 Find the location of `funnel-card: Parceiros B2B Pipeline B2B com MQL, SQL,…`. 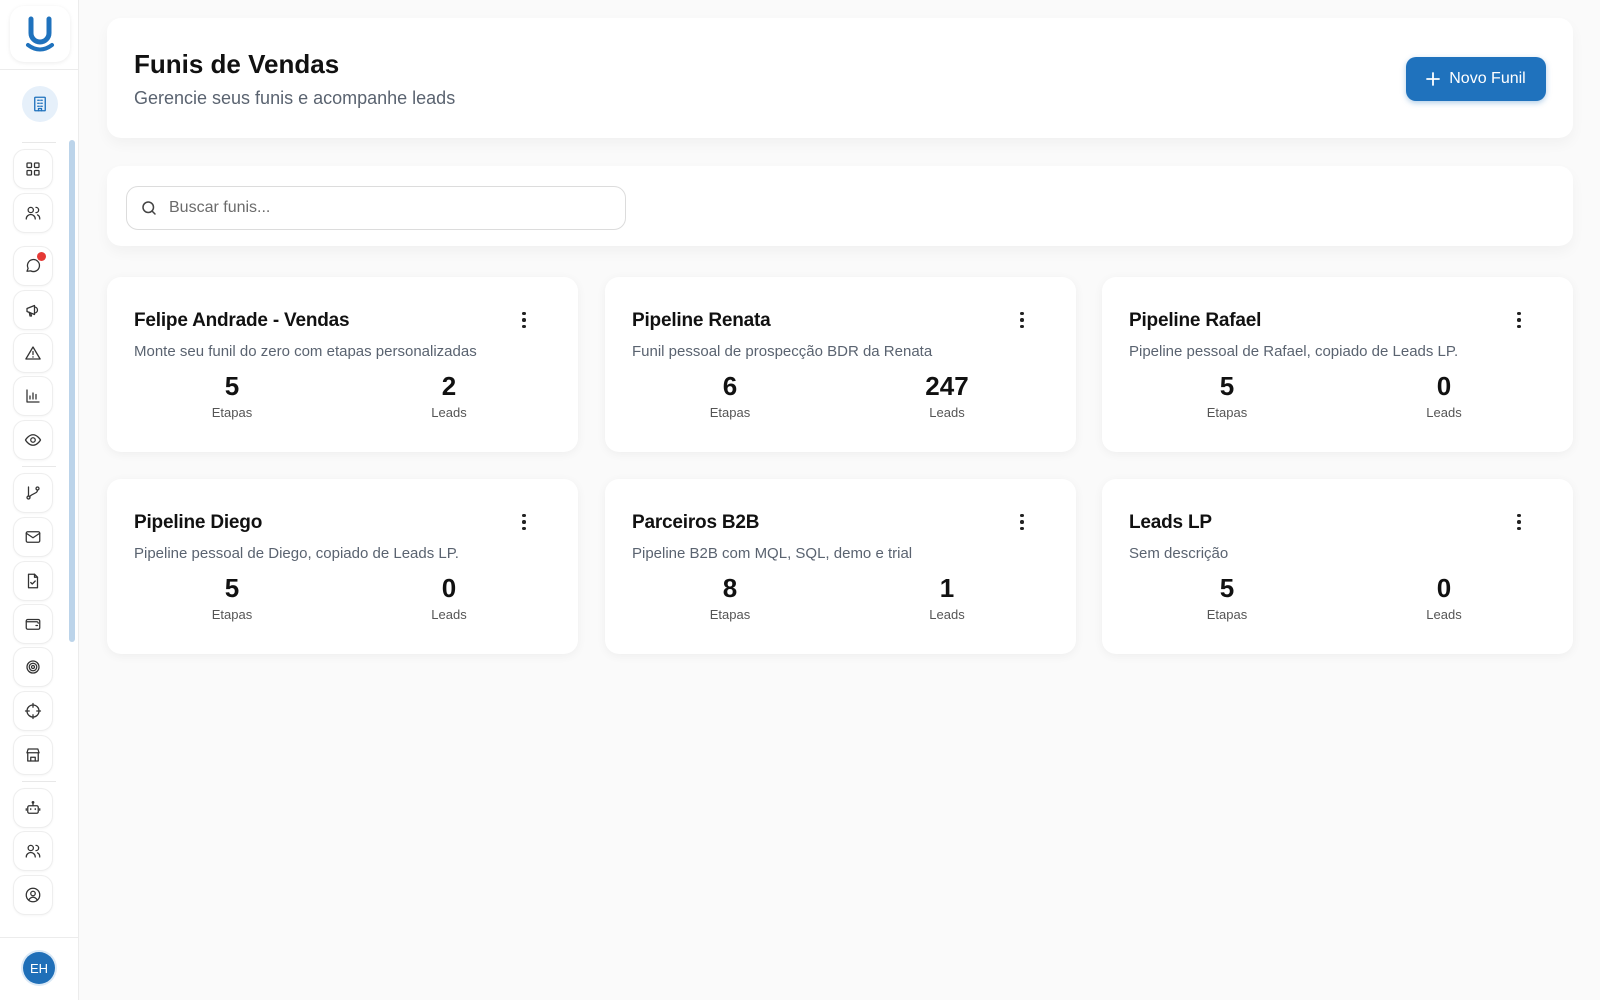

funnel-card: Parceiros B2B Pipeline B2B com MQL, SQL,… is located at coordinates (840, 566).